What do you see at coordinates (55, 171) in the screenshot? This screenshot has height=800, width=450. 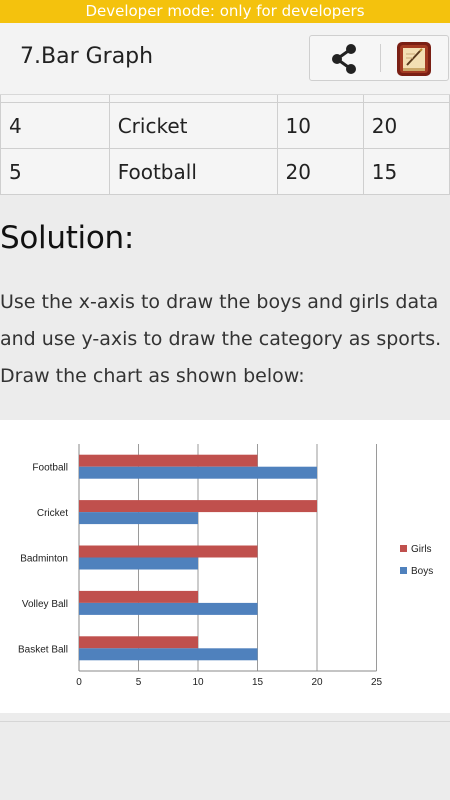 I see `table-cell-no: 5` at bounding box center [55, 171].